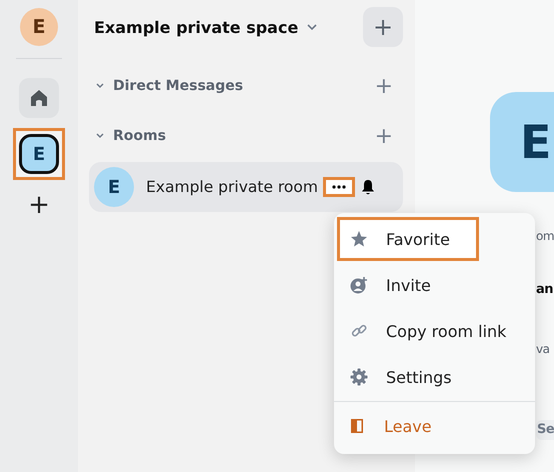 The height and width of the screenshot is (472, 554). What do you see at coordinates (196, 27) in the screenshot?
I see `space-title: Example private space` at bounding box center [196, 27].